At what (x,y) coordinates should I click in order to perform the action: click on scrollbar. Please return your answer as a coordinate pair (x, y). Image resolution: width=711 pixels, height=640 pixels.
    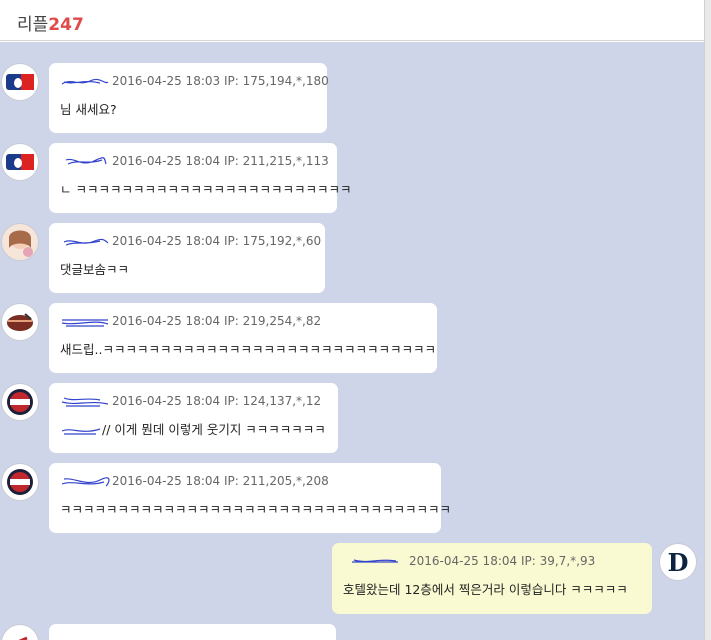
    Looking at the image, I should click on (707, 320).